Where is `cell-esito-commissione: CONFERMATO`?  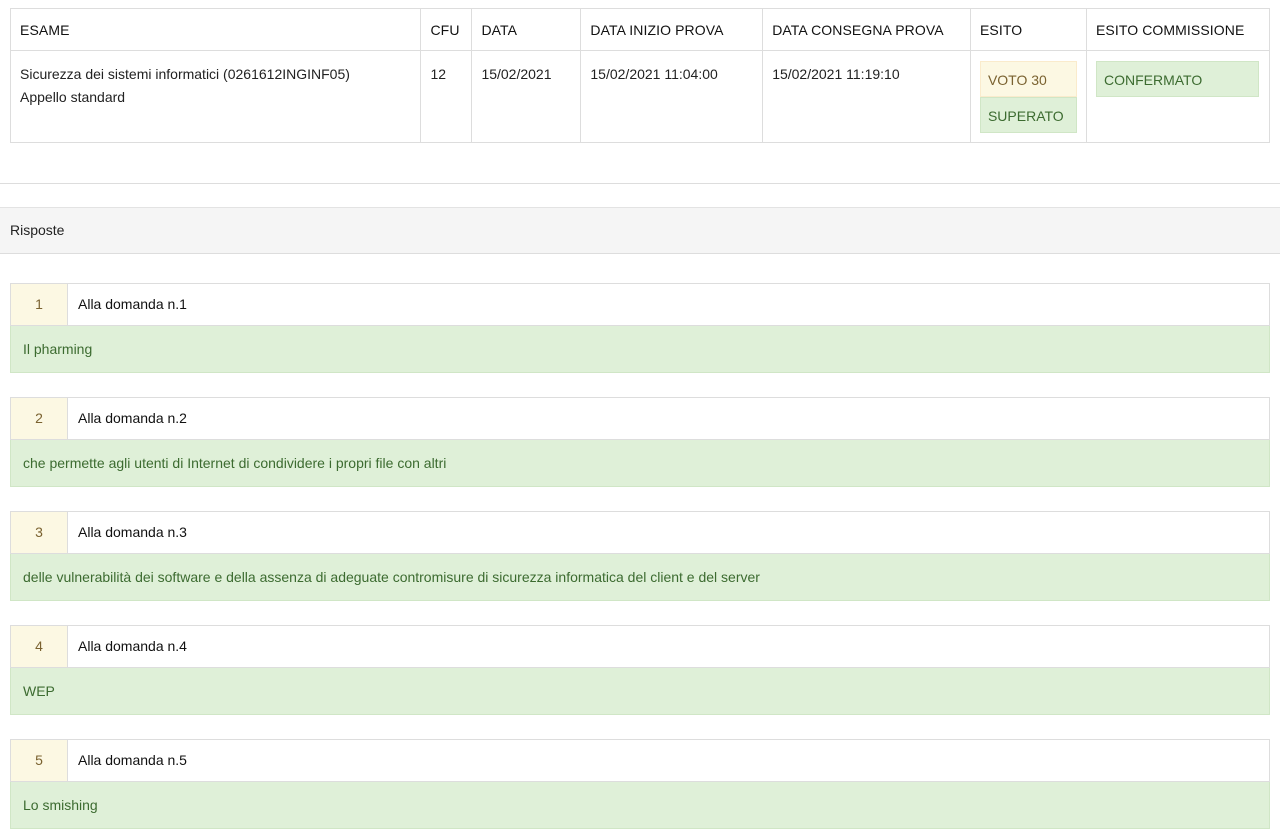
cell-esito-commissione: CONFERMATO is located at coordinates (1178, 96).